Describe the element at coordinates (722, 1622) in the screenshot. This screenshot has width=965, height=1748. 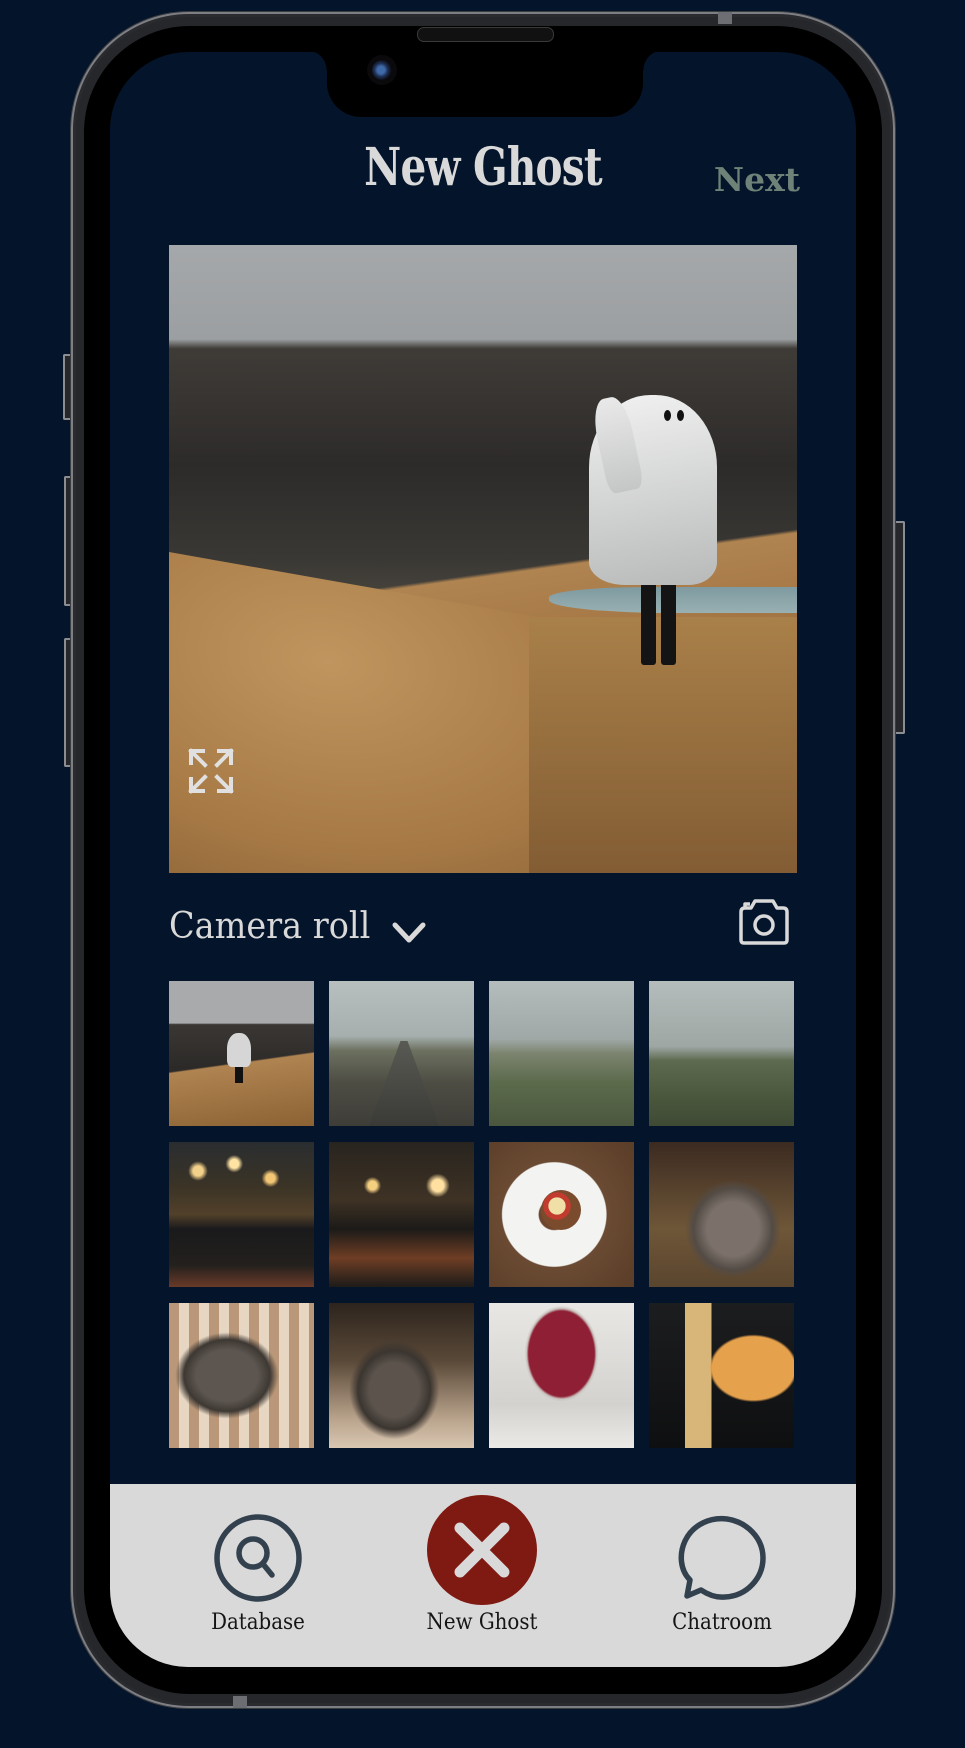
I see `nav-label: Chatroom` at that location.